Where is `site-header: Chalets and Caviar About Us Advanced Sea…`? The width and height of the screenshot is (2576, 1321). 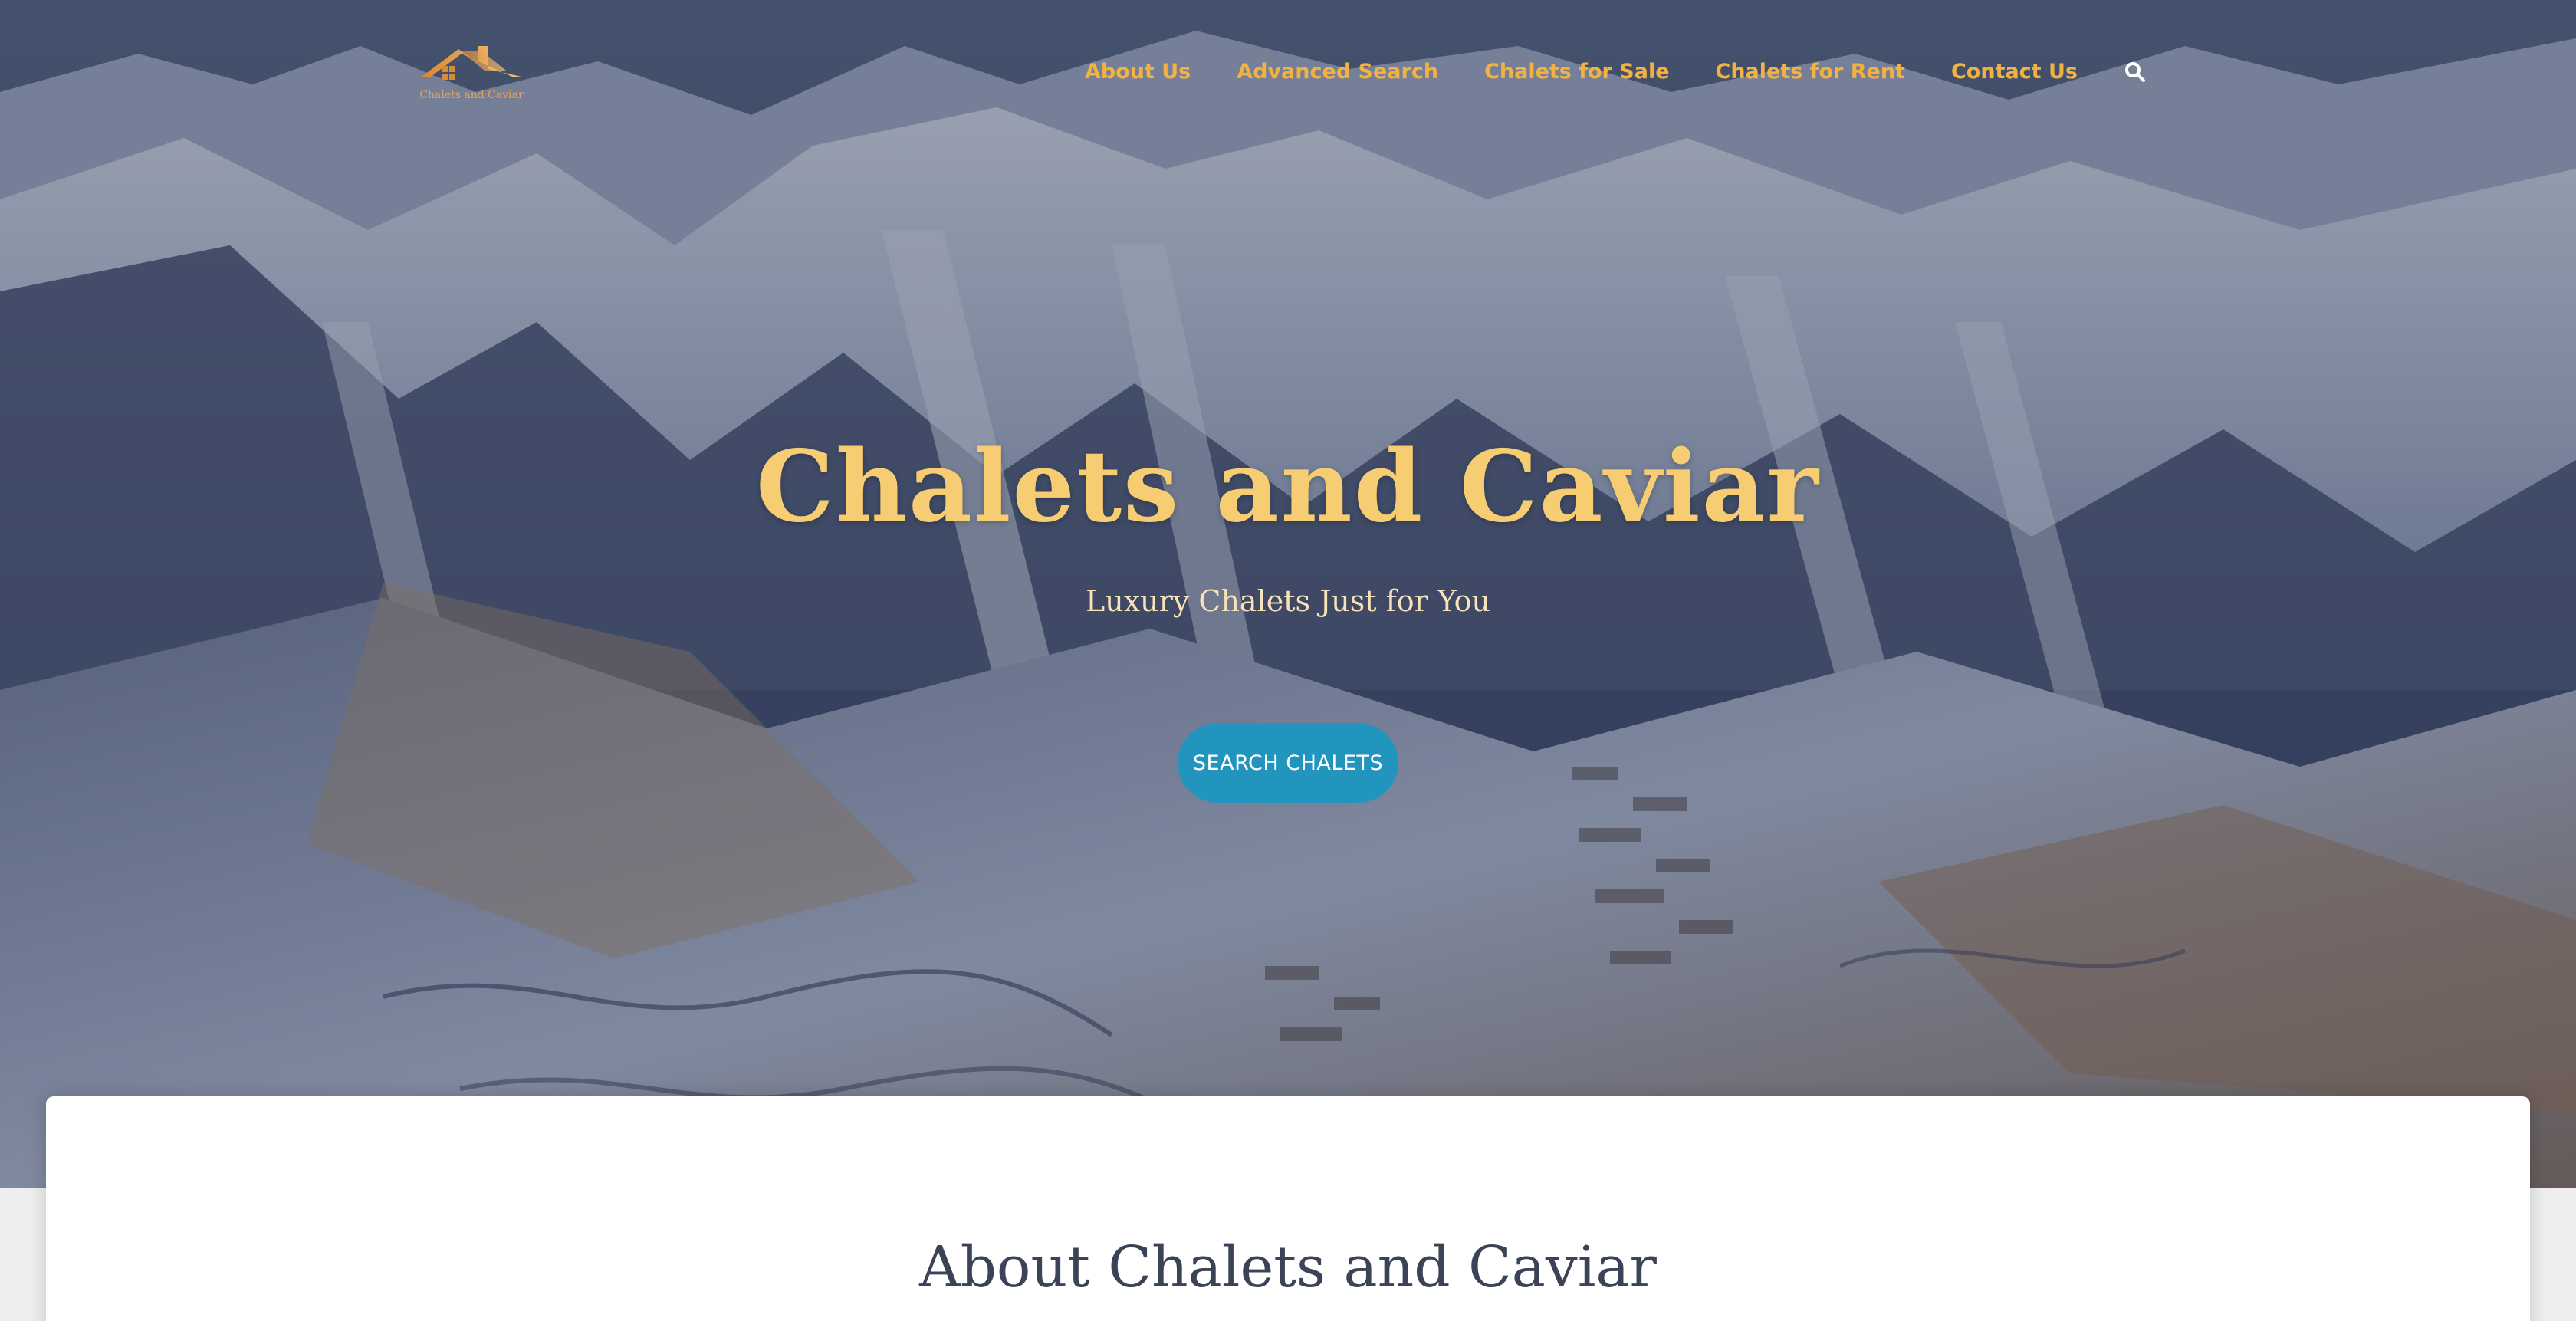 site-header: Chalets and Caviar About Us Advanced Sea… is located at coordinates (1288, 76).